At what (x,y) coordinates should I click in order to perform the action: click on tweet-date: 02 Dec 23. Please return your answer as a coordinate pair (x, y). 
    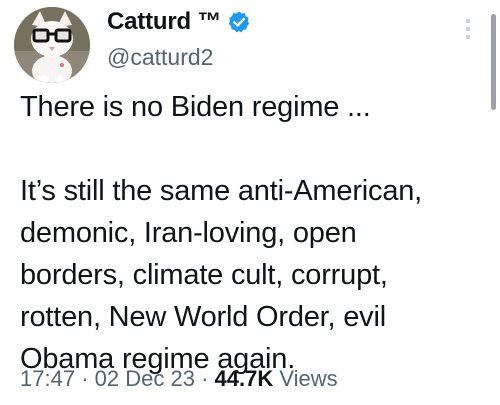
    Looking at the image, I should click on (145, 378).